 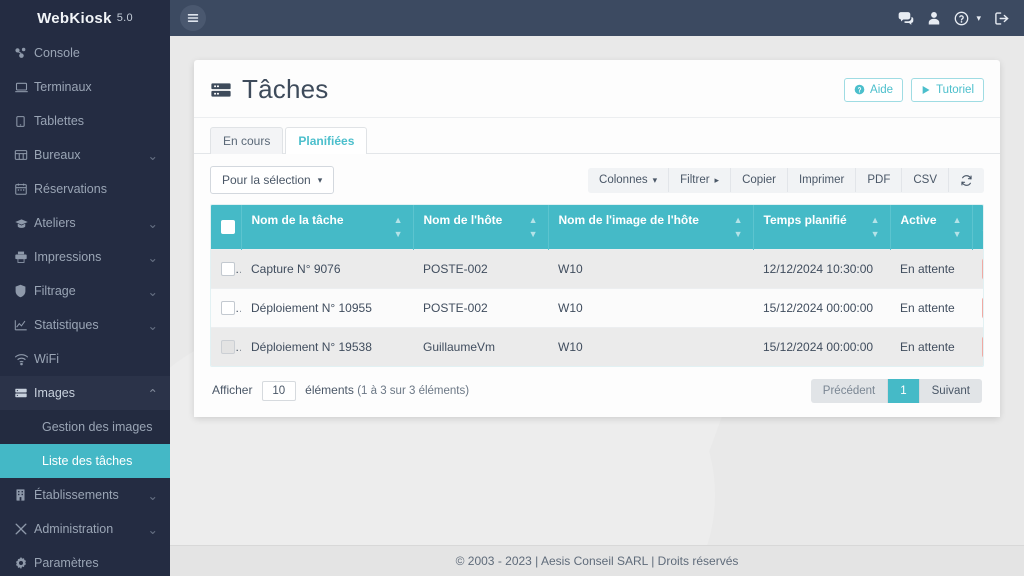 I want to click on wifi-icon, so click(x=24, y=359).